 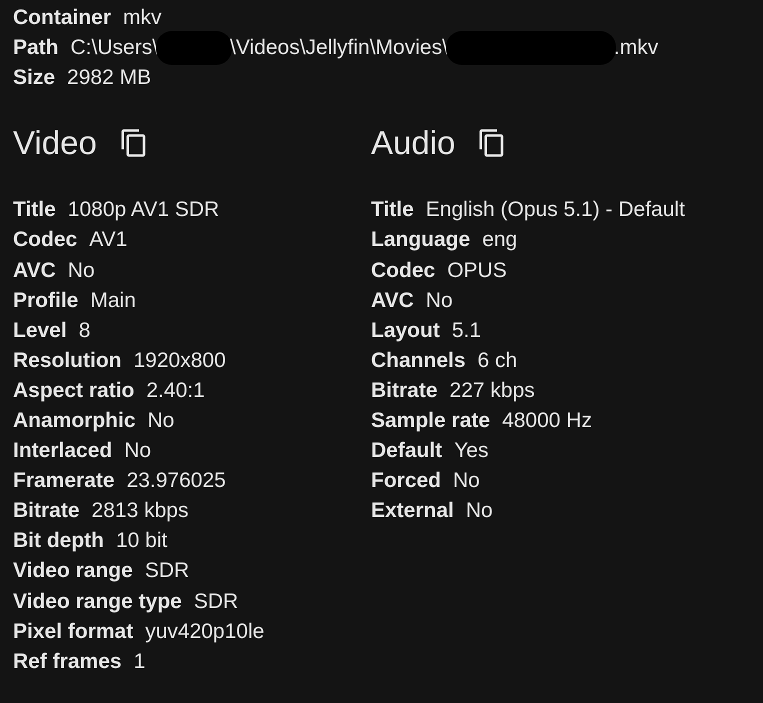 What do you see at coordinates (108, 240) in the screenshot?
I see `field-value: AV1` at bounding box center [108, 240].